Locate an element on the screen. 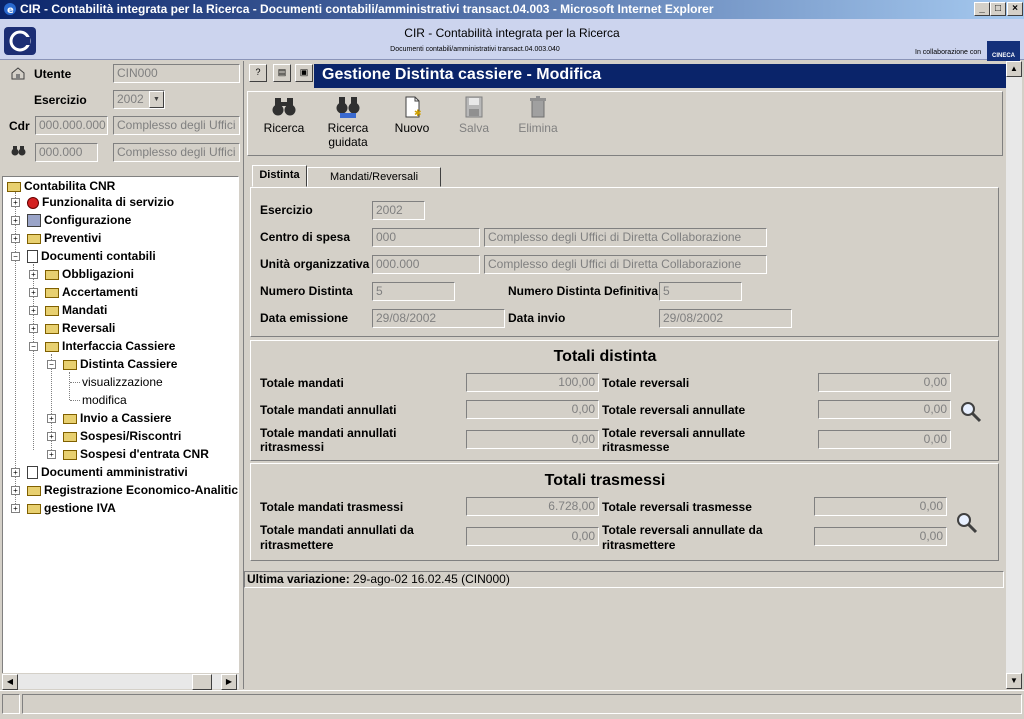 The image size is (1024, 719). utente-label: Utente is located at coordinates (53, 74).